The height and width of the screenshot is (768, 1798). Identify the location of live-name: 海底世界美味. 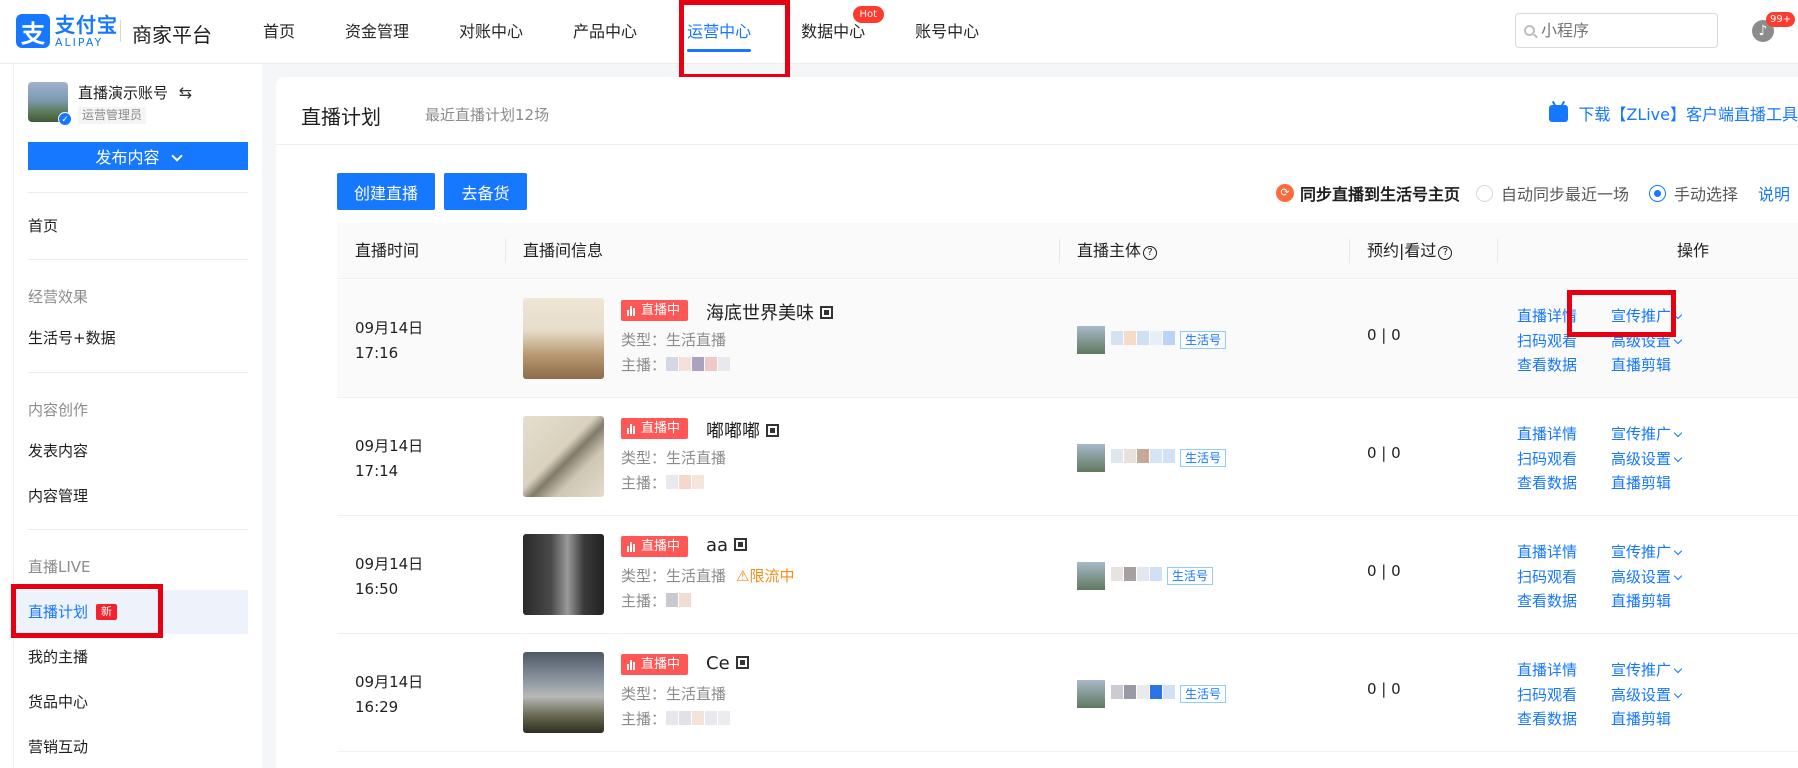
(769, 312).